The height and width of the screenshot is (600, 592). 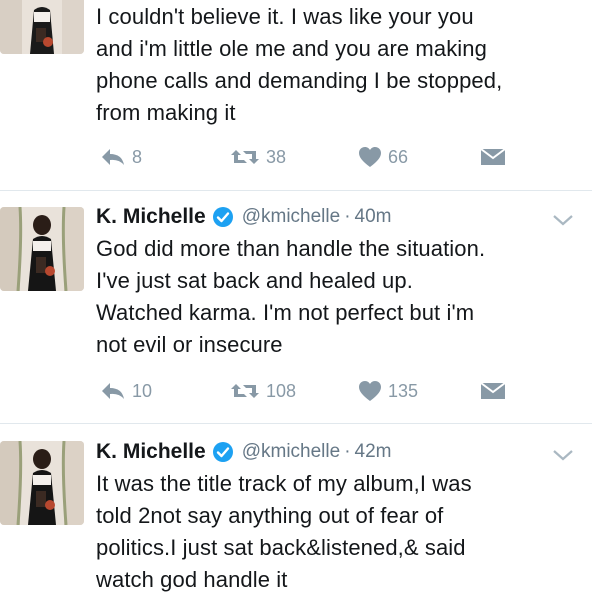 I want to click on reply-button: 8, so click(x=121, y=157).